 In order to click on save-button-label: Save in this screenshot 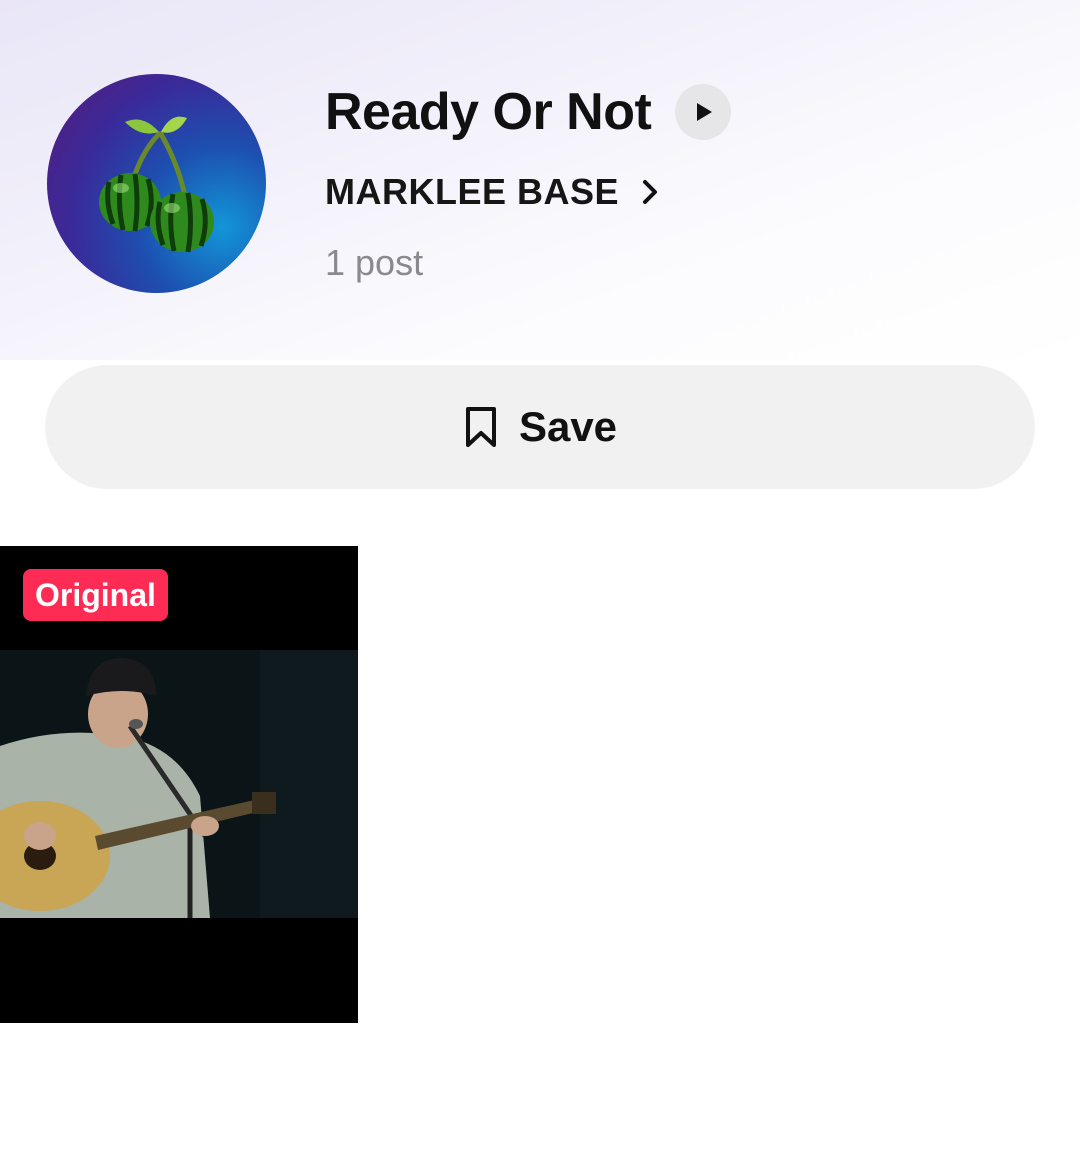, I will do `click(568, 426)`.